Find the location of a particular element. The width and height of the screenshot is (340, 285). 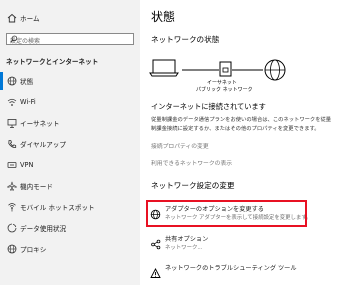

sidebar-item-dialup: ダイヤルアップ is located at coordinates (70, 144).